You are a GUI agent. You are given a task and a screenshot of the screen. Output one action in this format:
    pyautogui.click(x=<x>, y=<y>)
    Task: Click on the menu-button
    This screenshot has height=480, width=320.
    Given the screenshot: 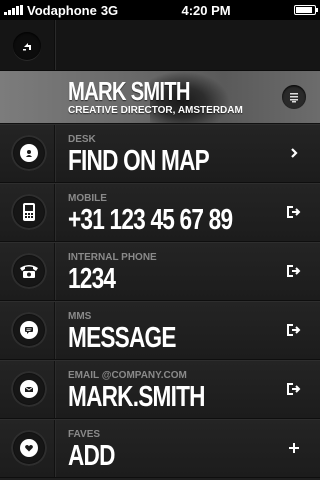 What is the action you would take?
    pyautogui.click(x=294, y=97)
    